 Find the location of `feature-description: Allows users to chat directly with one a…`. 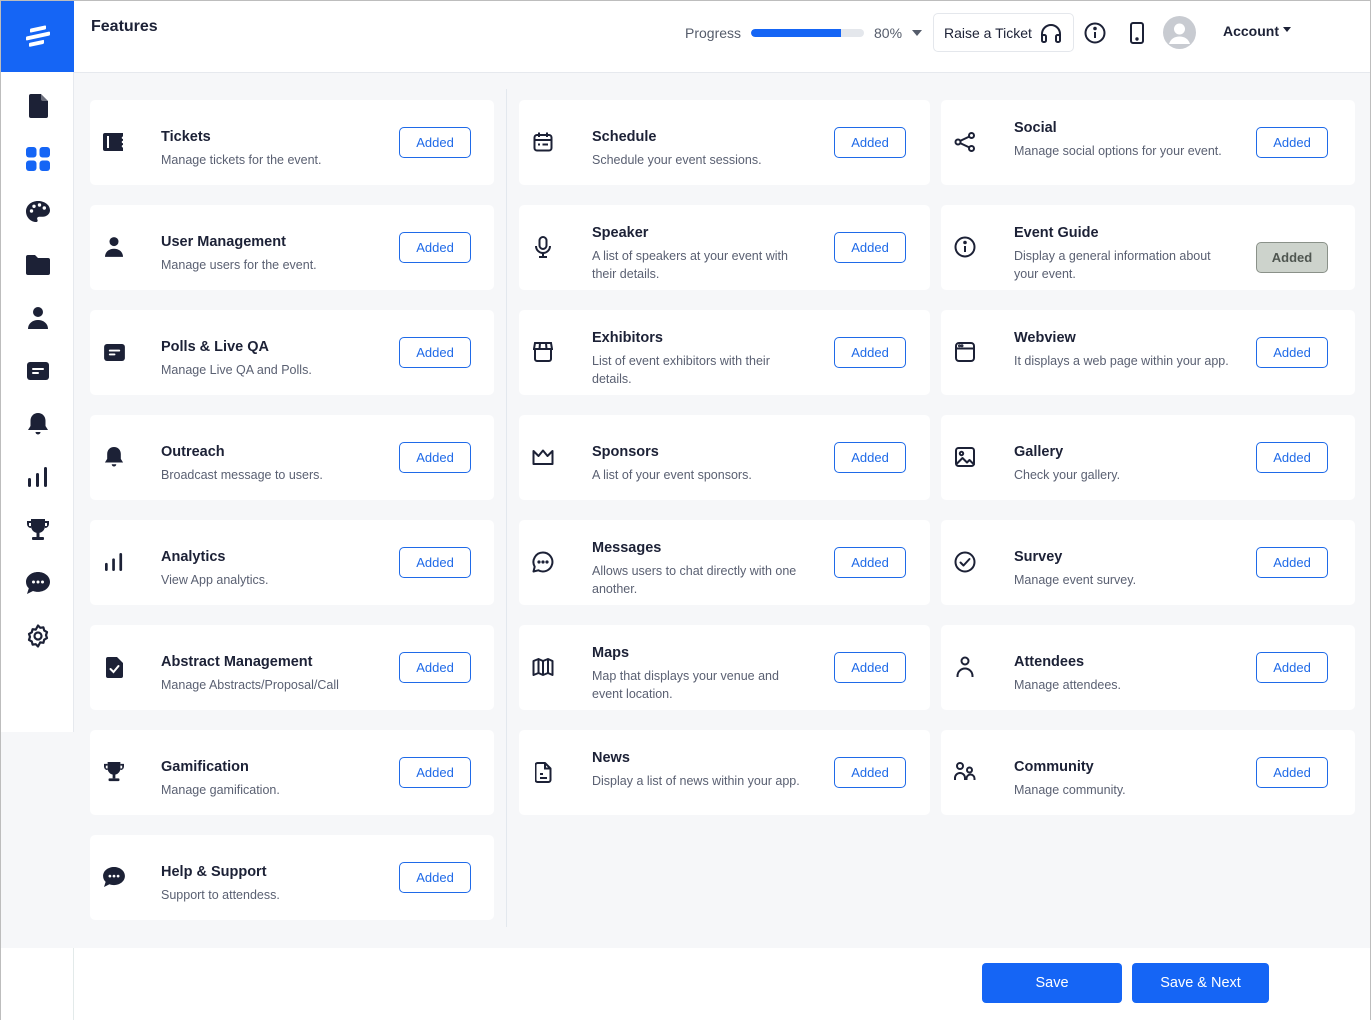

feature-description: Allows users to chat directly with one a… is located at coordinates (694, 580).